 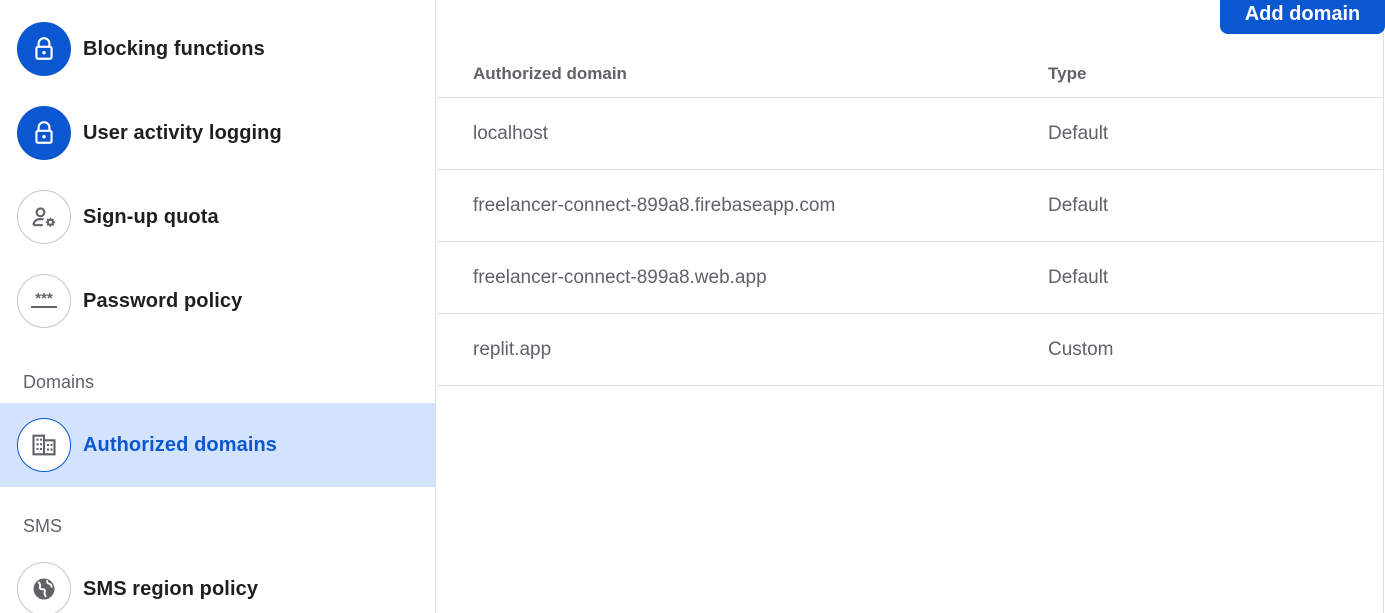 What do you see at coordinates (654, 205) in the screenshot?
I see `domain-cell: freelancer-connect-899a8.firebaseapp.com` at bounding box center [654, 205].